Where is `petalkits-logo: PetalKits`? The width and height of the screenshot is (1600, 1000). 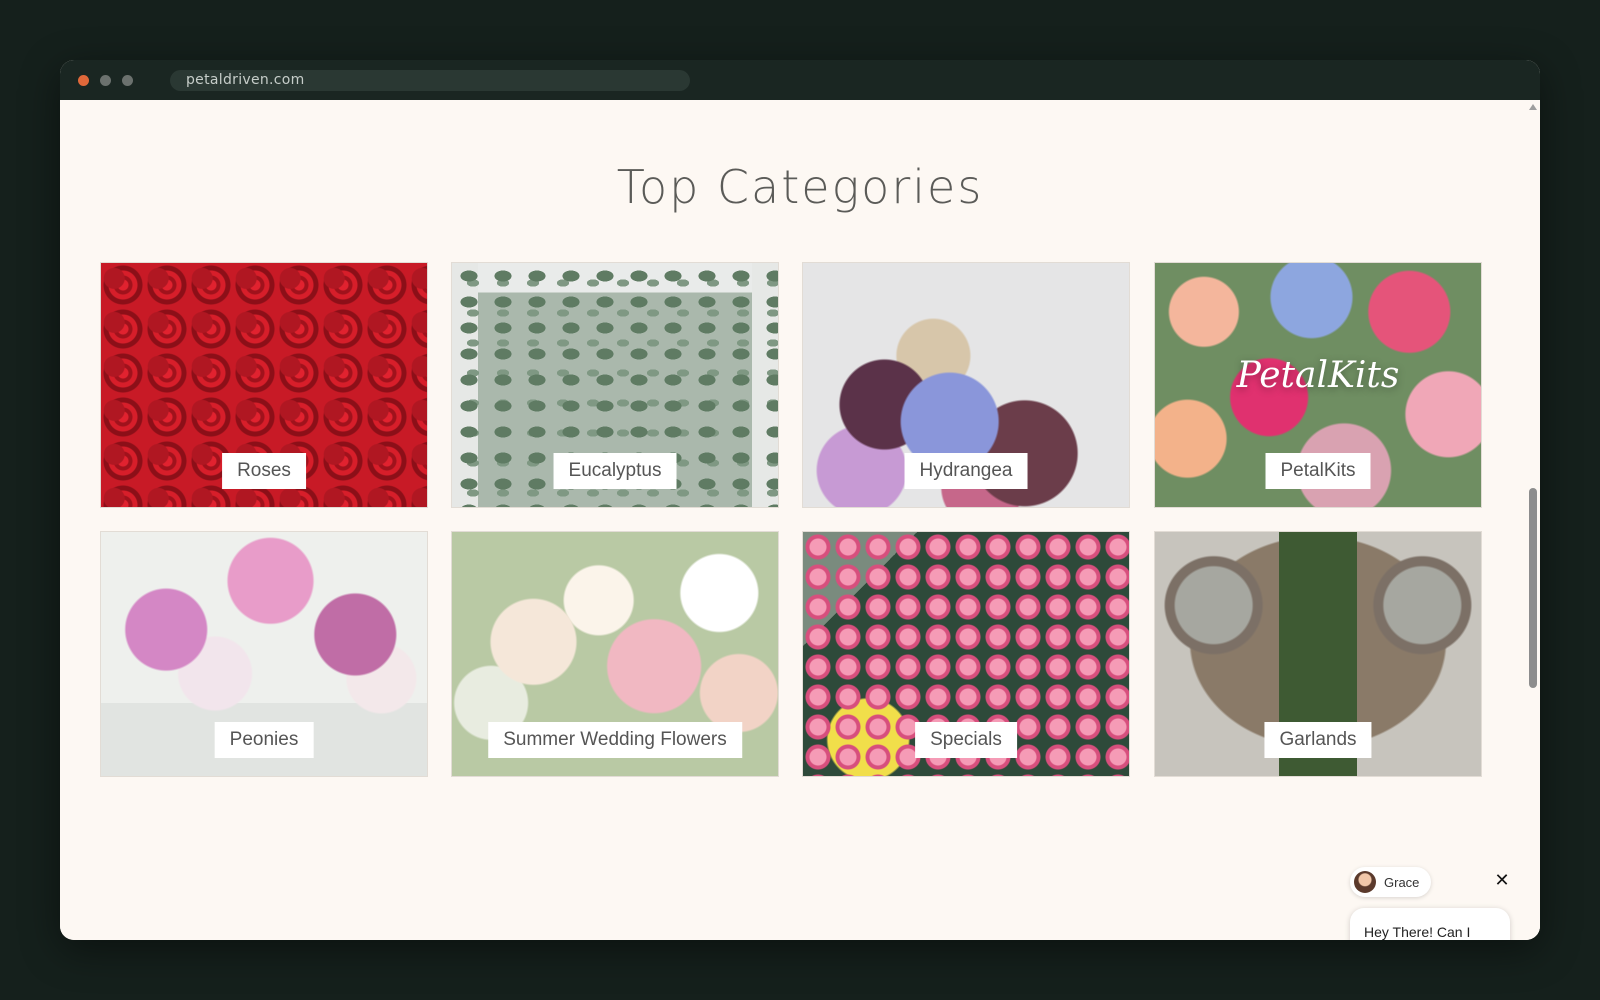
petalkits-logo: PetalKits is located at coordinates (1318, 375).